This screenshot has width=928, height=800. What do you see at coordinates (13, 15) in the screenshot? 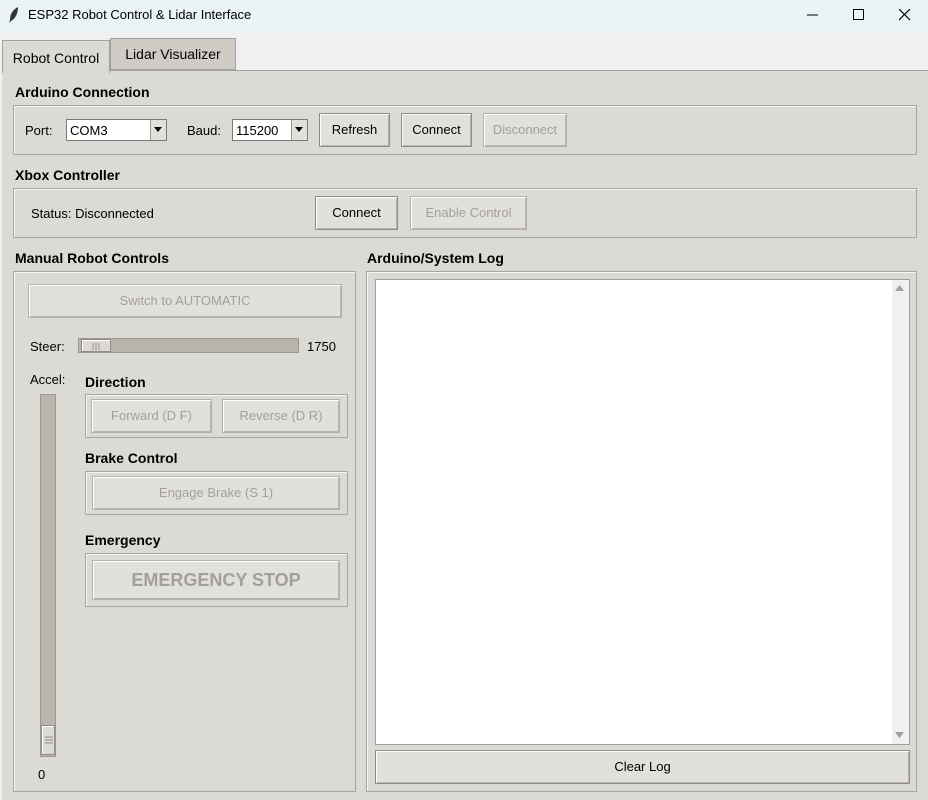
I see `feather-icon` at bounding box center [13, 15].